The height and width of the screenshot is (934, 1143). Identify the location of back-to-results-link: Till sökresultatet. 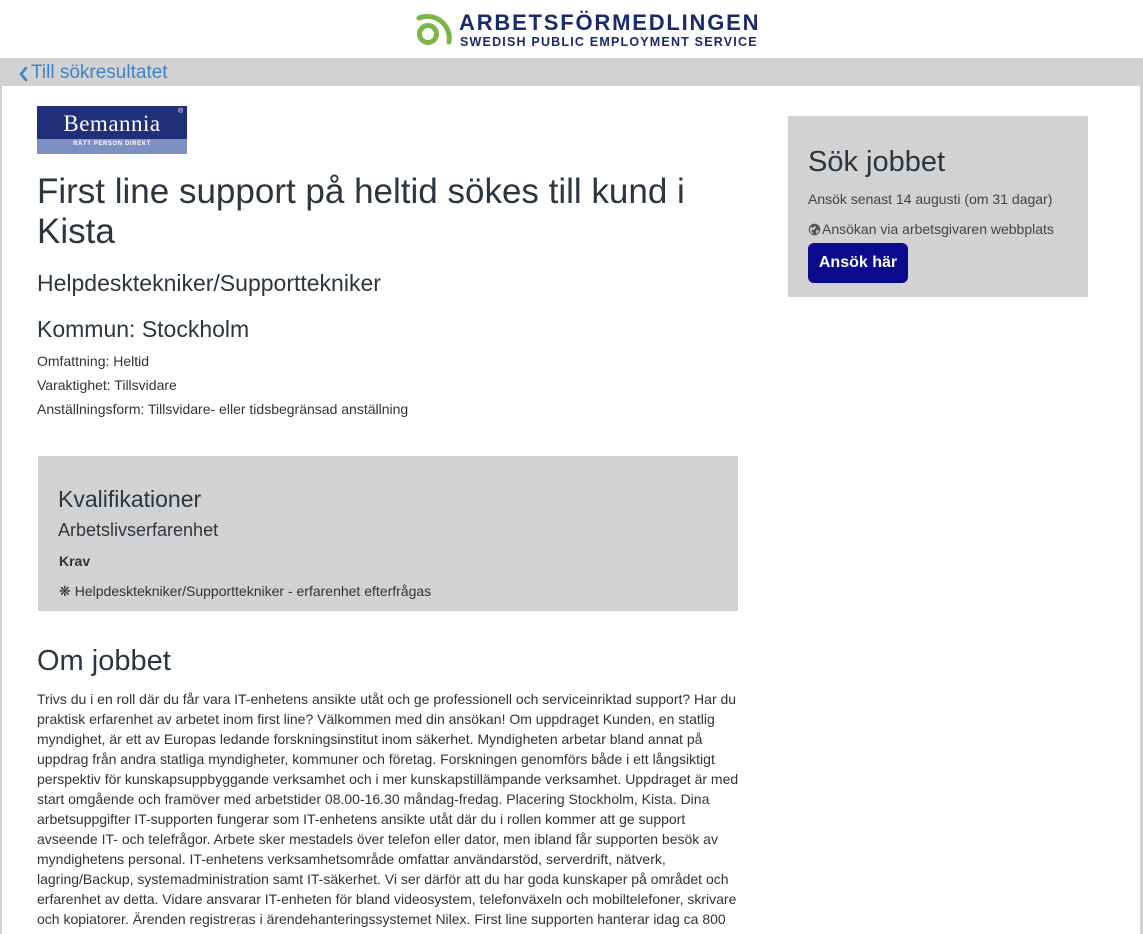
(92, 73).